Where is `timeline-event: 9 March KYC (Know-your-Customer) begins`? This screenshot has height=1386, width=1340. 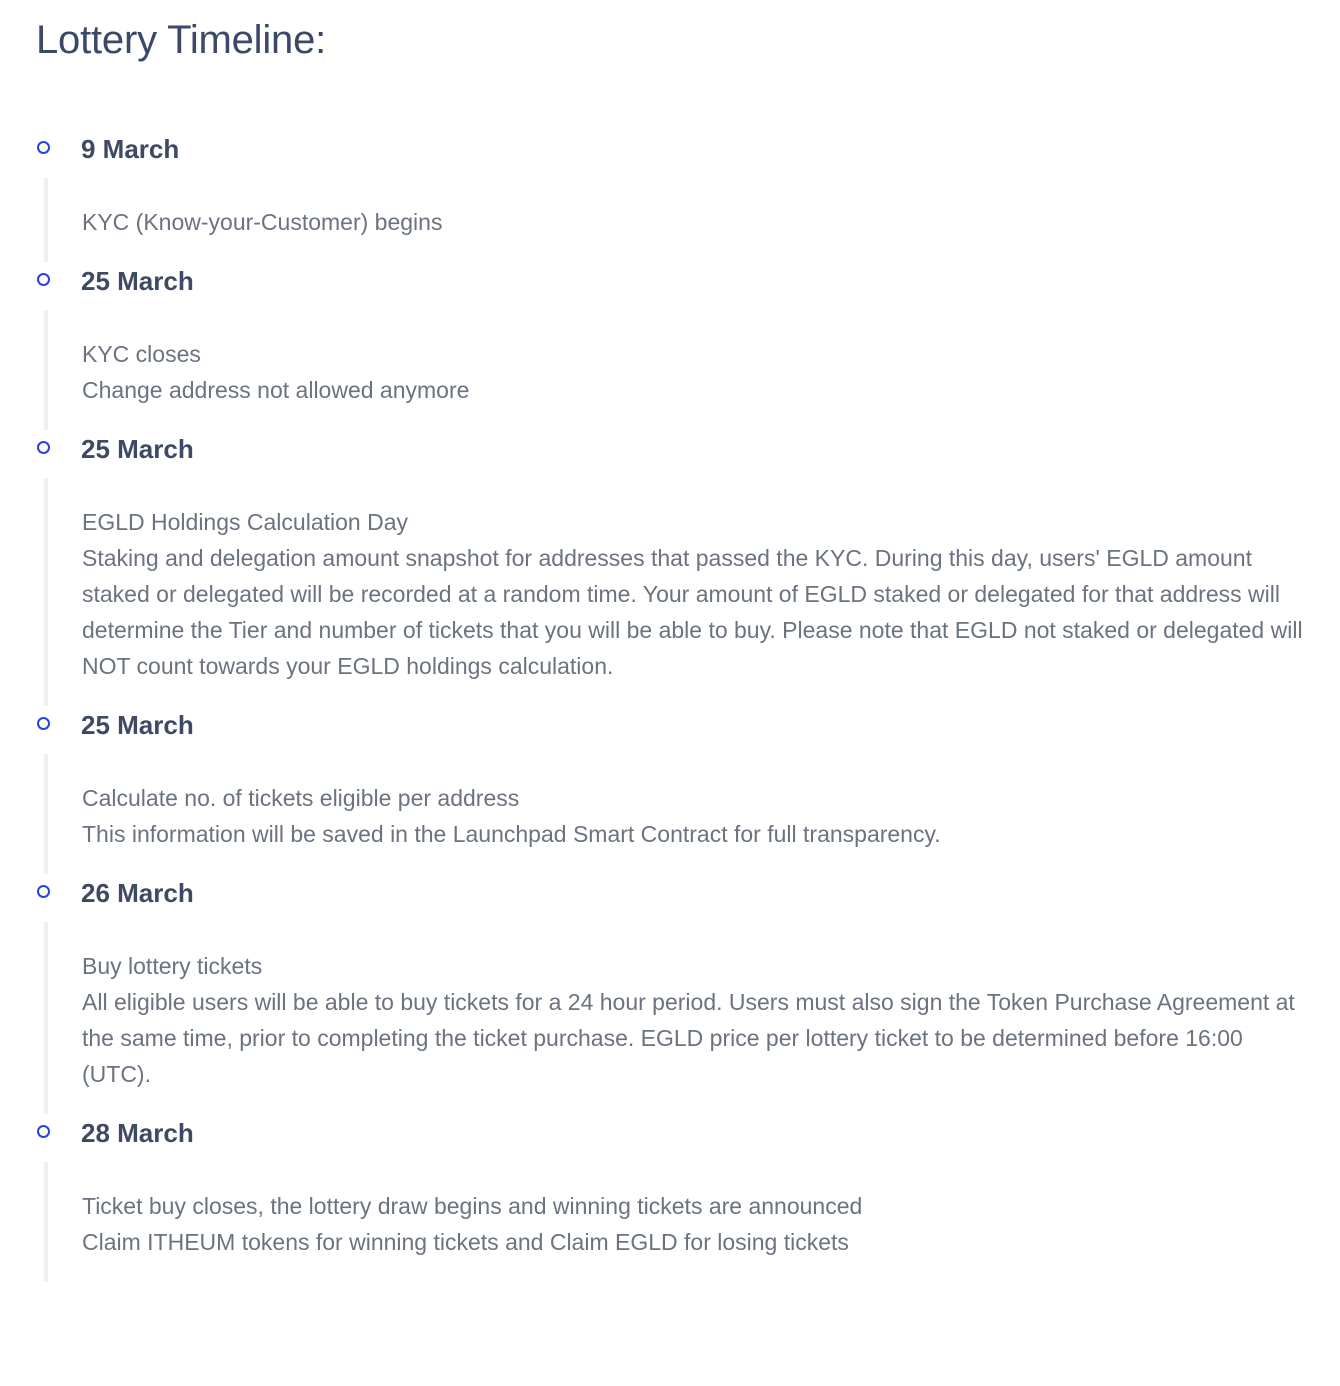
timeline-event: 9 March KYC (Know-your-Customer) begins is located at coordinates (676, 196).